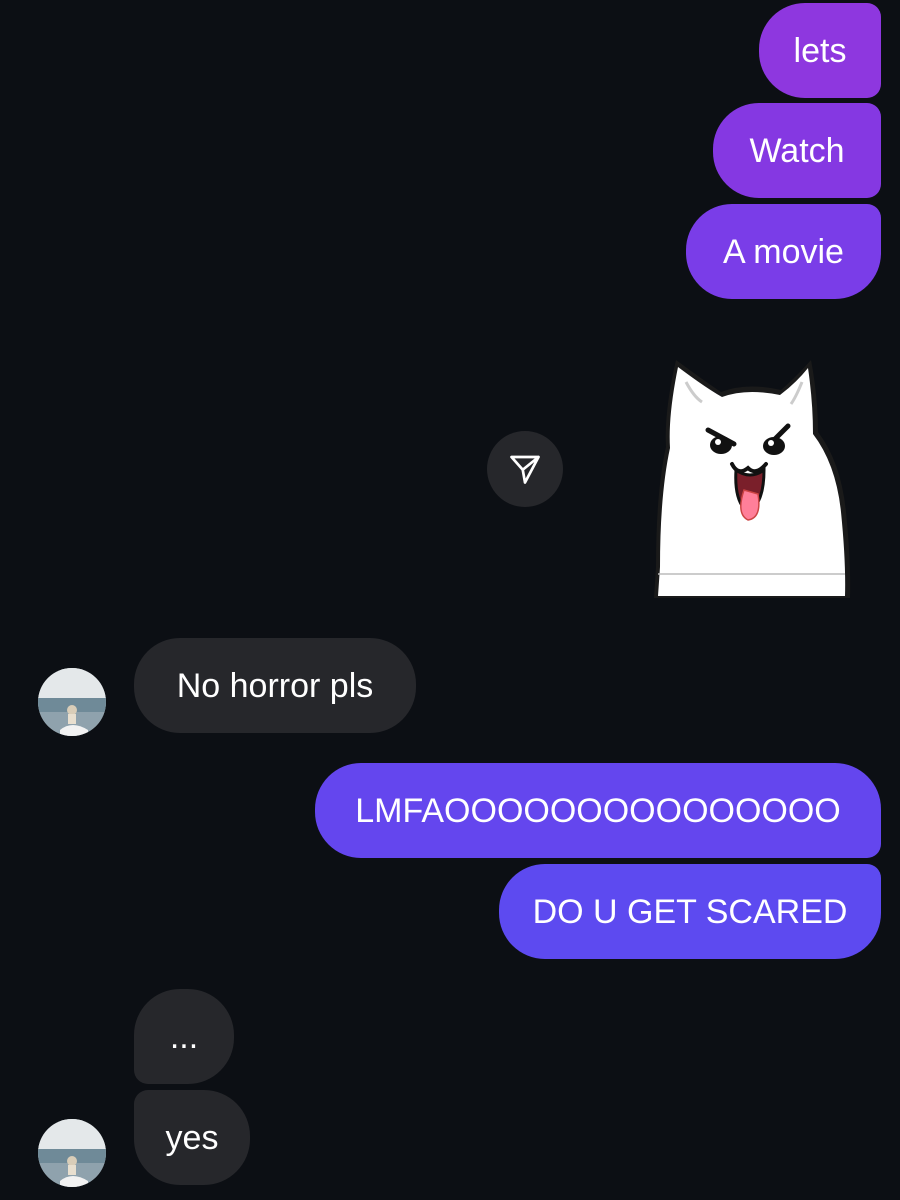 The height and width of the screenshot is (1200, 900). I want to click on message-text: A movie, so click(783, 251).